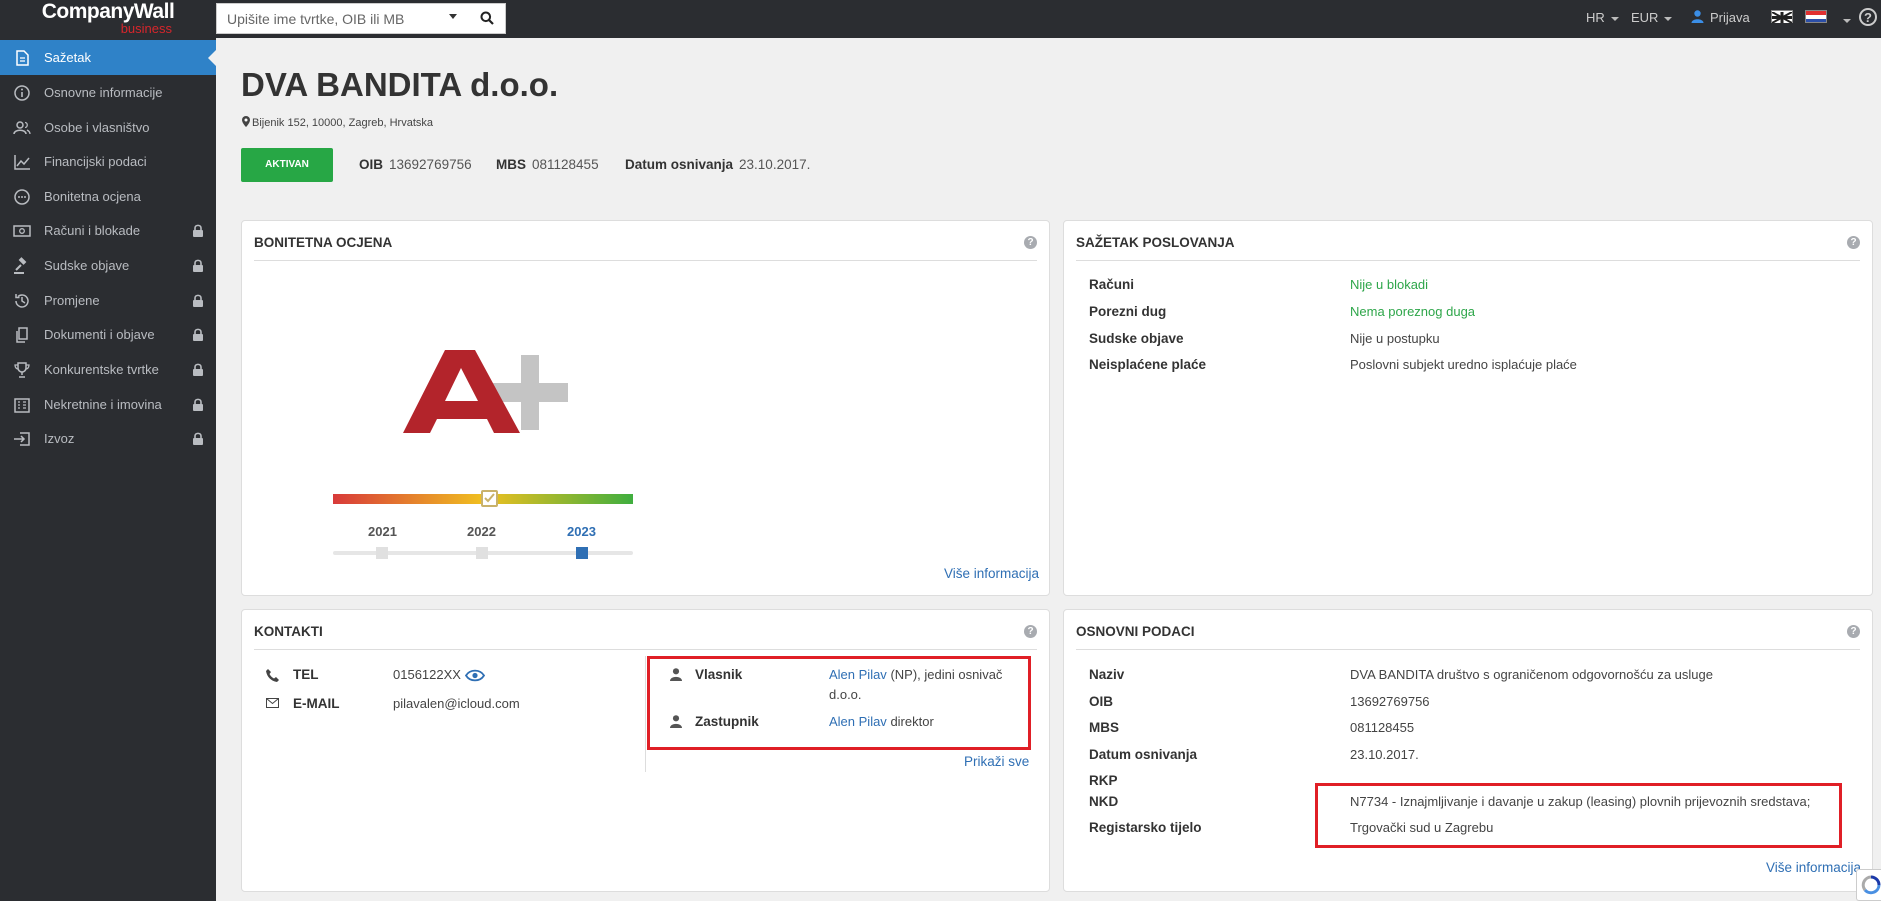  Describe the element at coordinates (453, 16) in the screenshot. I see `search-type-dropdown-icon` at that location.